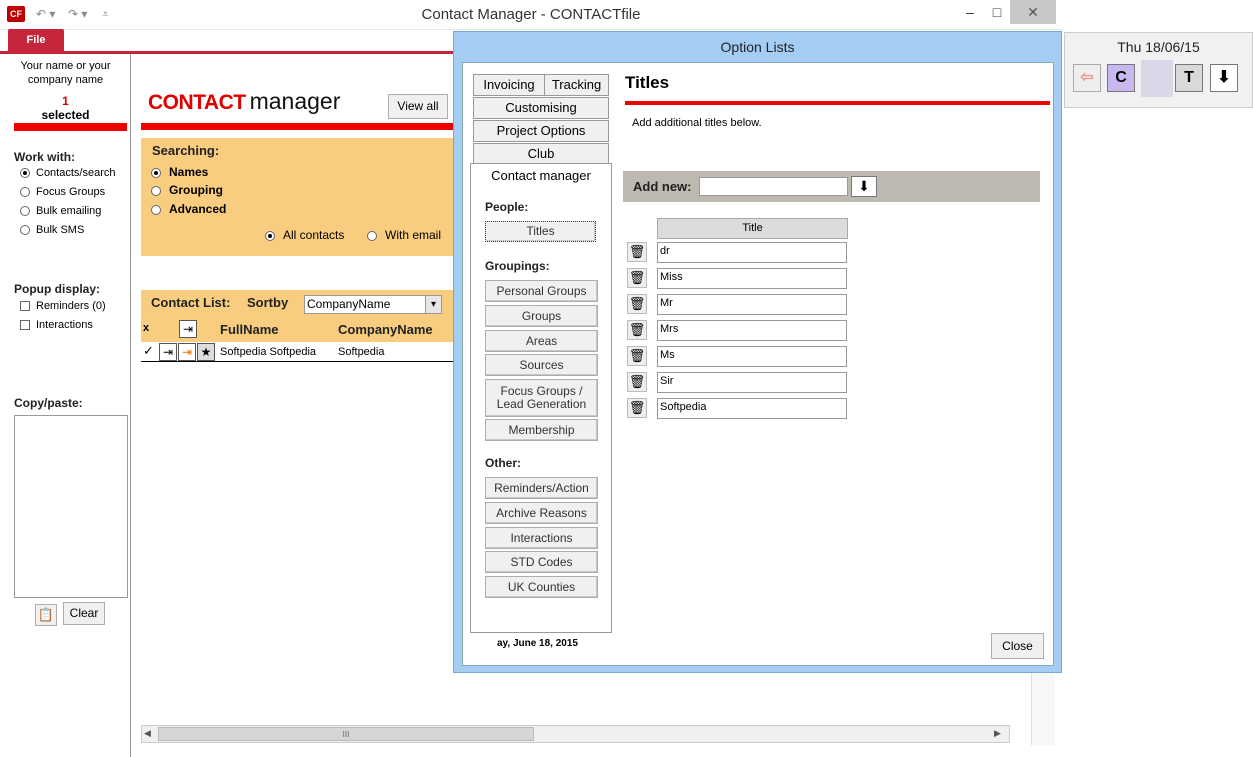 The image size is (1253, 757). I want to click on title-field: Mrs, so click(752, 330).